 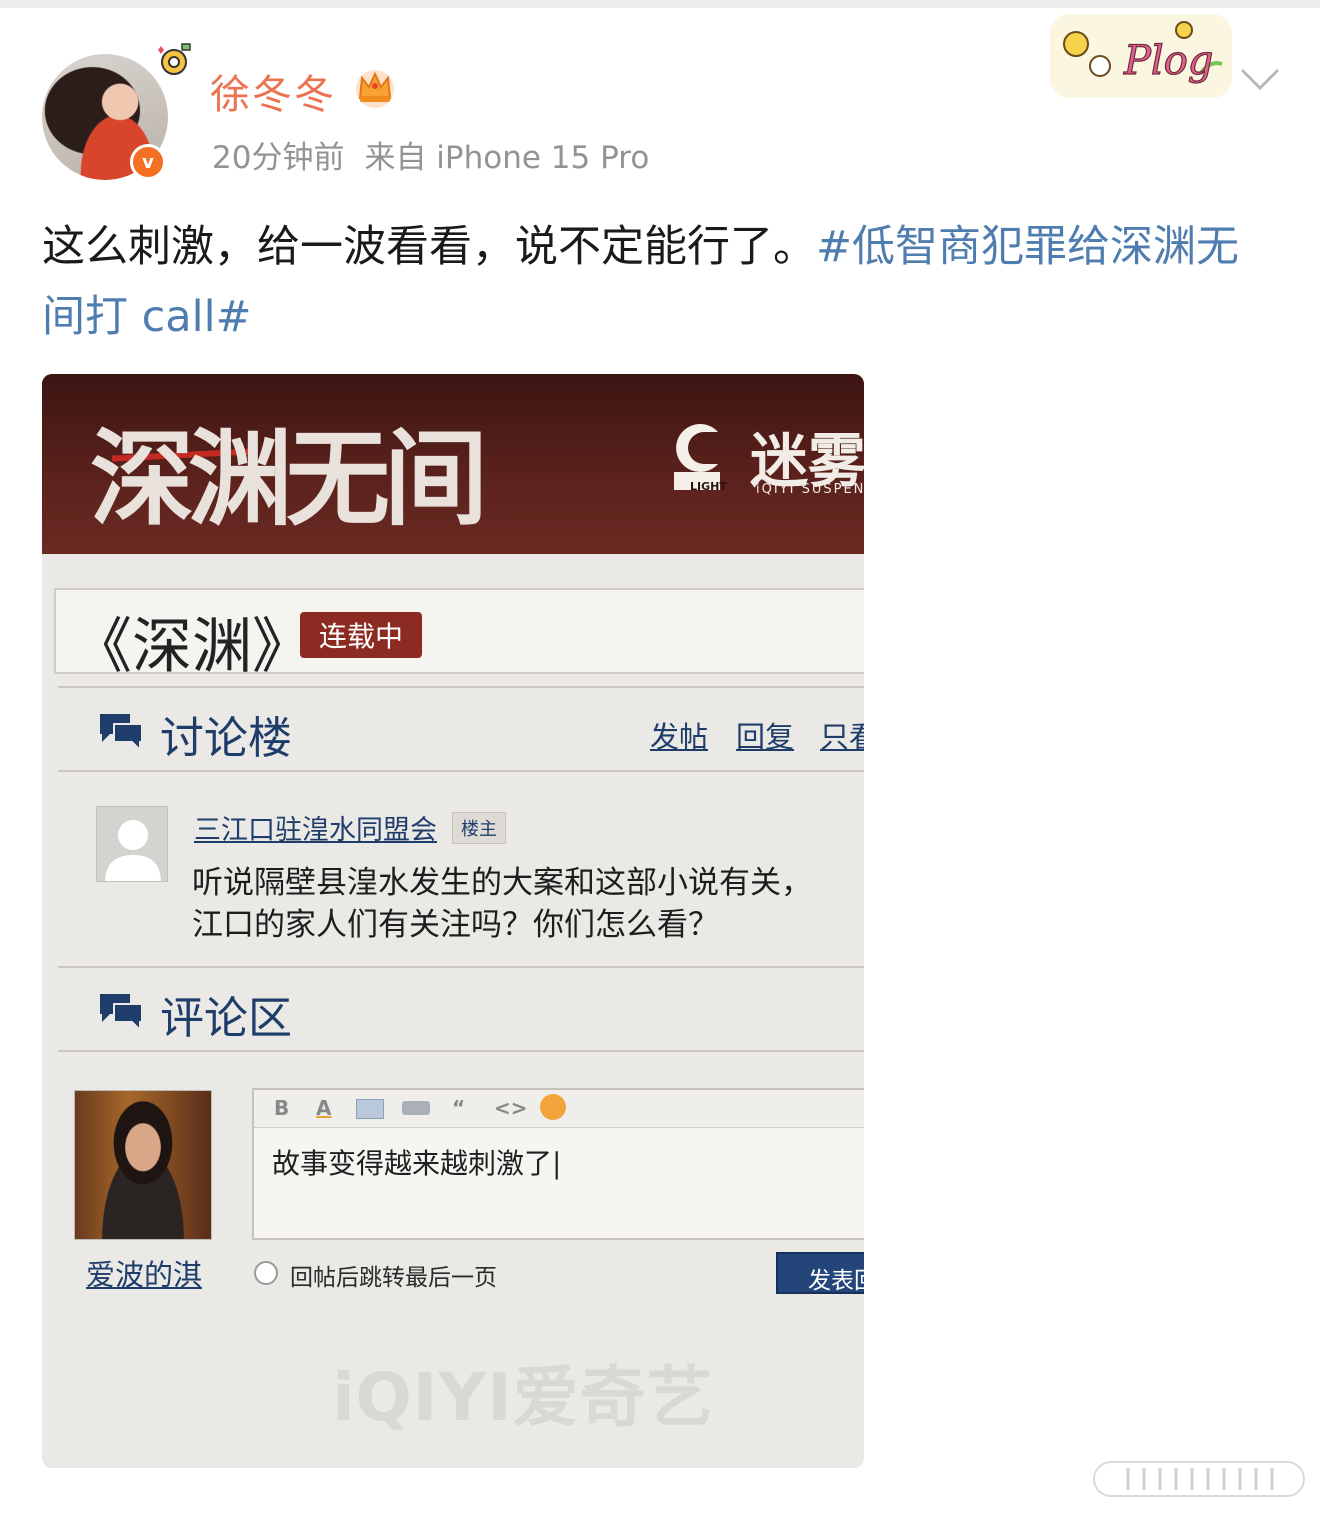 What do you see at coordinates (143, 1165) in the screenshot?
I see `commenter-avatar` at bounding box center [143, 1165].